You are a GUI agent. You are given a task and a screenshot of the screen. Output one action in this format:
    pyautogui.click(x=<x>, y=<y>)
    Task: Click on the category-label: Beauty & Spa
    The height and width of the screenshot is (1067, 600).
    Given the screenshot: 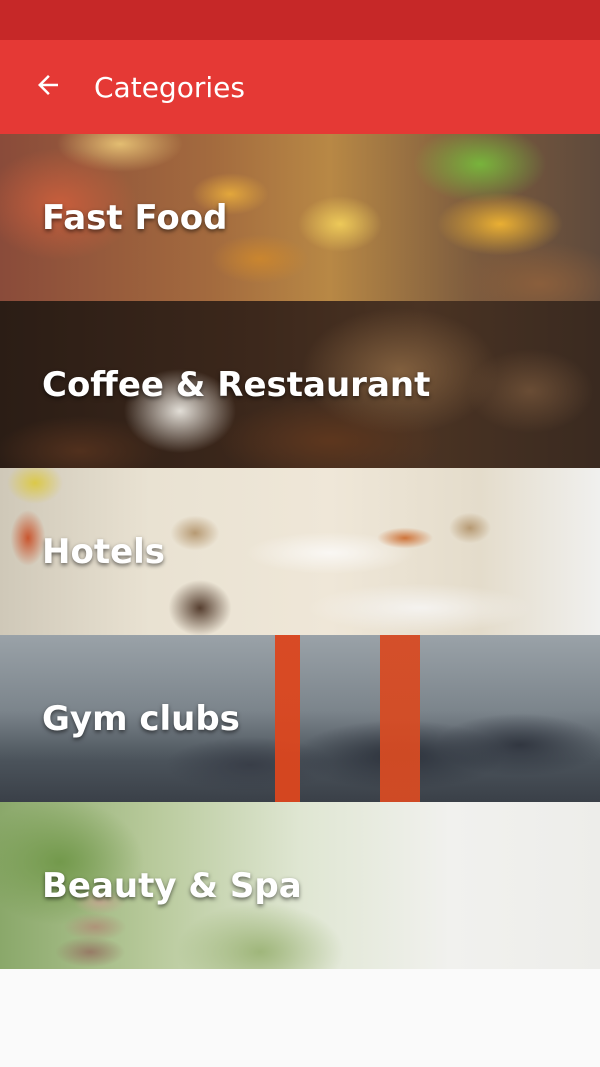 What is the action you would take?
    pyautogui.click(x=172, y=885)
    